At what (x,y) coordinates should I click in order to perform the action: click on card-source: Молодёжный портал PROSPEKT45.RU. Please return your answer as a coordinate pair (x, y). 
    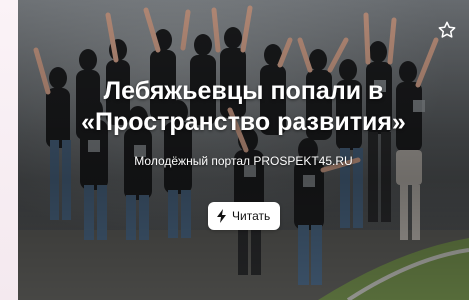
    Looking at the image, I should click on (243, 161).